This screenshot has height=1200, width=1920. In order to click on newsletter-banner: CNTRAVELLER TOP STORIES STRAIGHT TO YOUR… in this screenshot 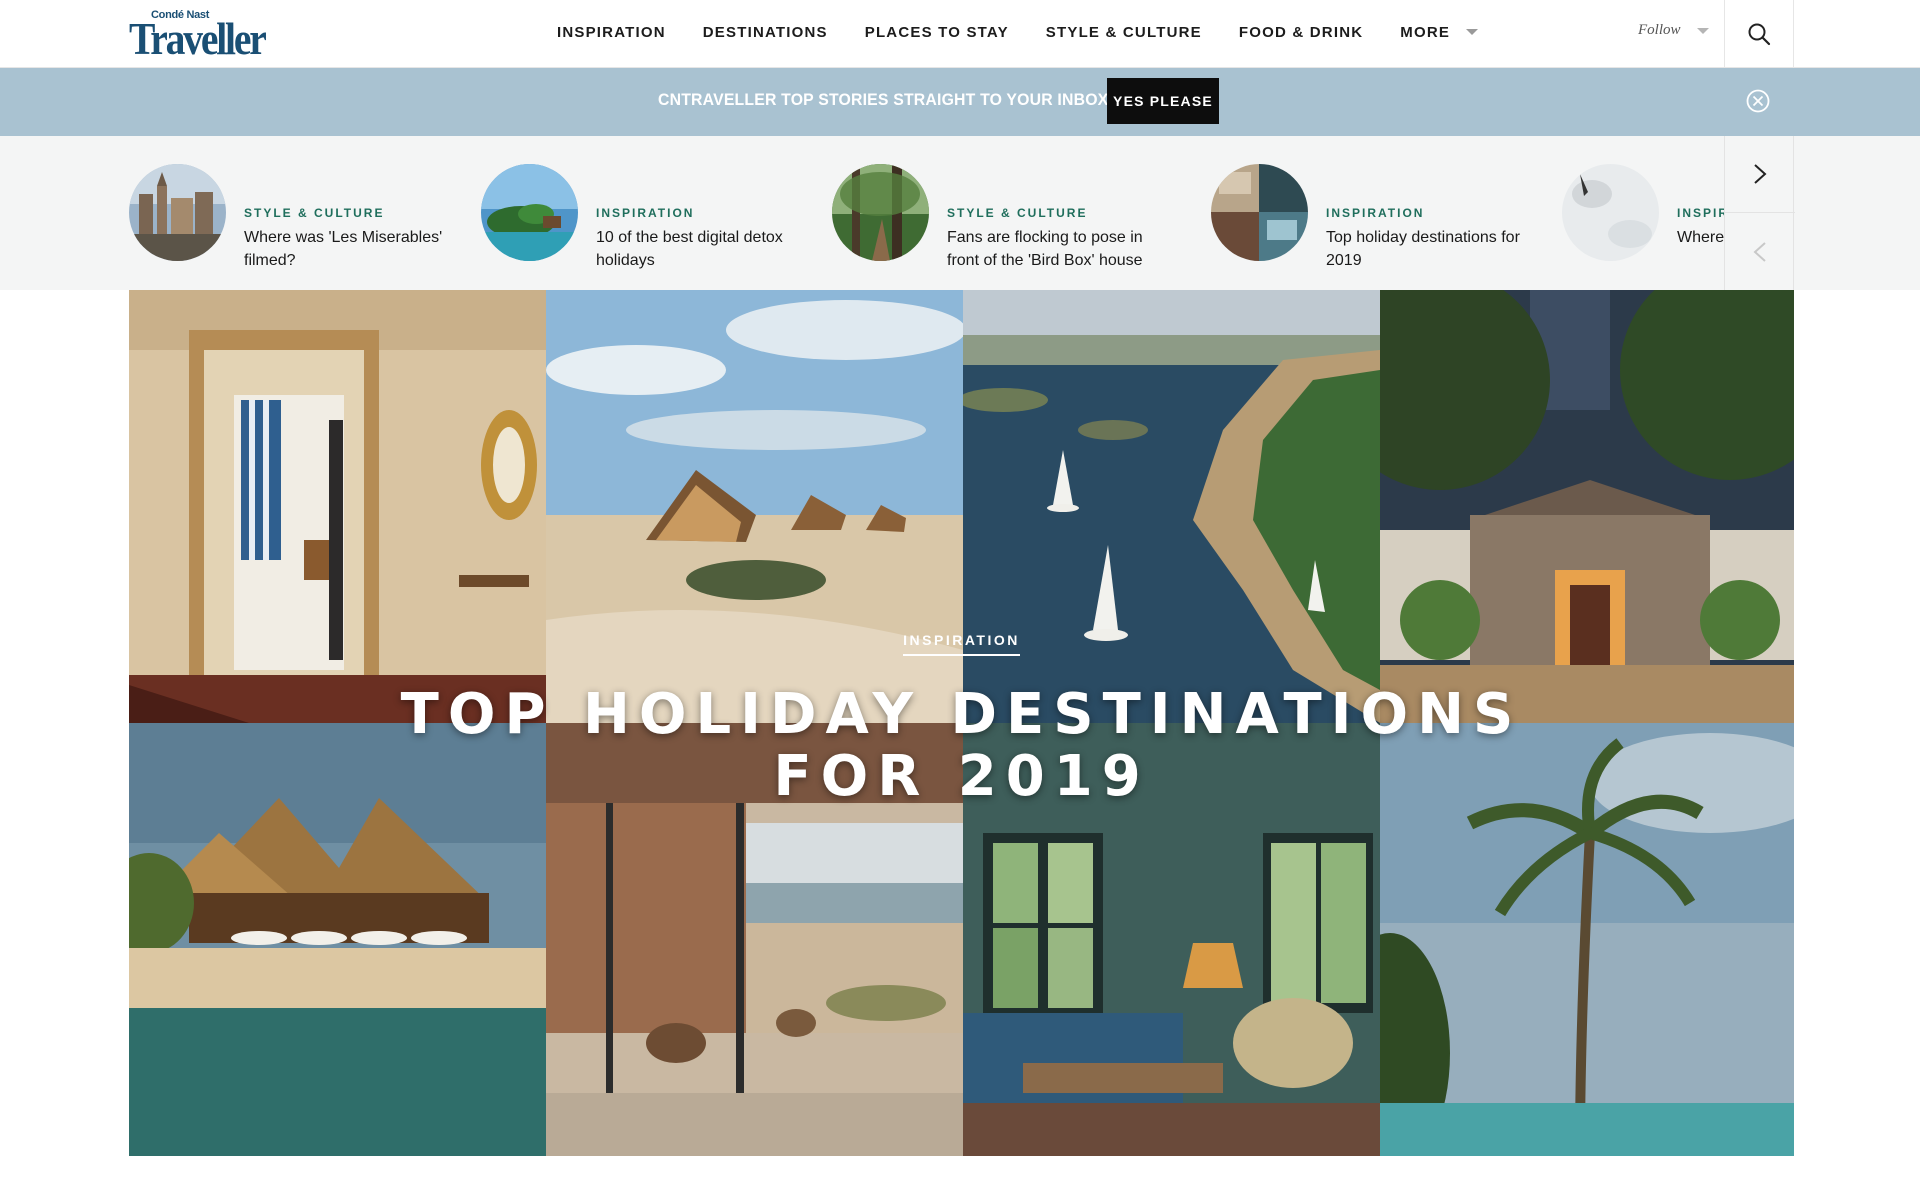, I will do `click(960, 102)`.